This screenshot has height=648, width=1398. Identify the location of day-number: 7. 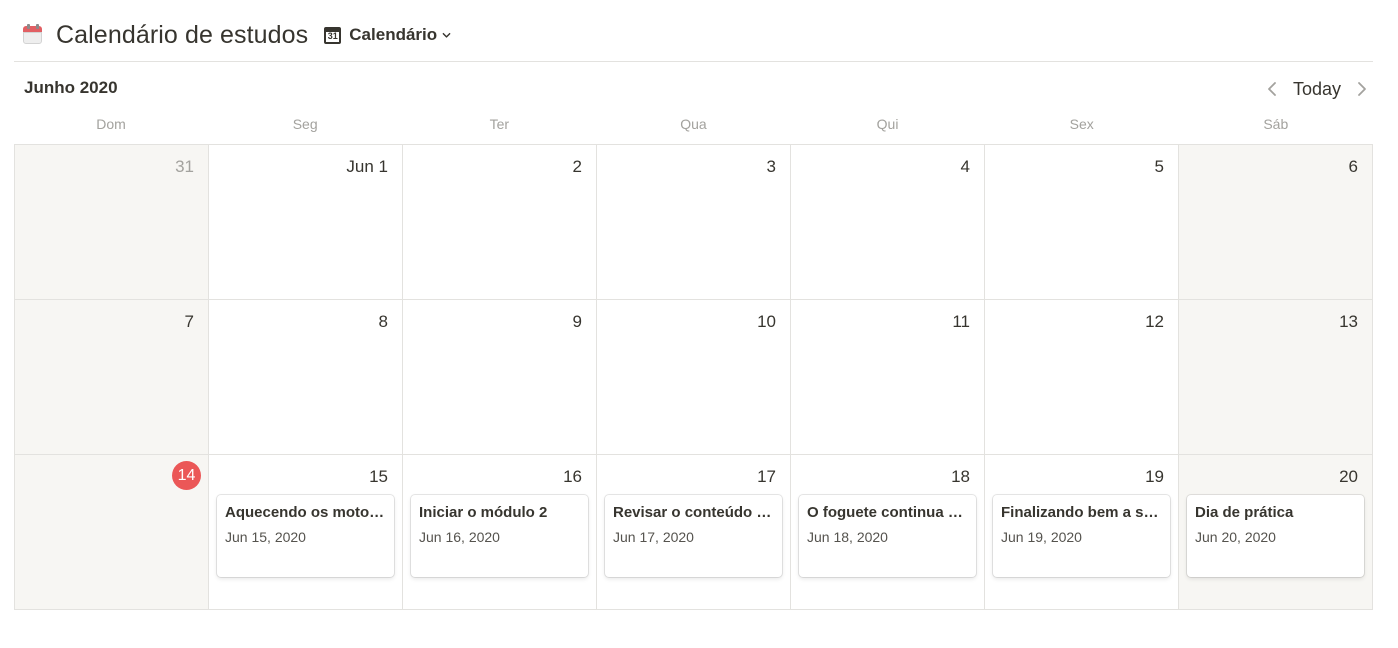
(189, 321).